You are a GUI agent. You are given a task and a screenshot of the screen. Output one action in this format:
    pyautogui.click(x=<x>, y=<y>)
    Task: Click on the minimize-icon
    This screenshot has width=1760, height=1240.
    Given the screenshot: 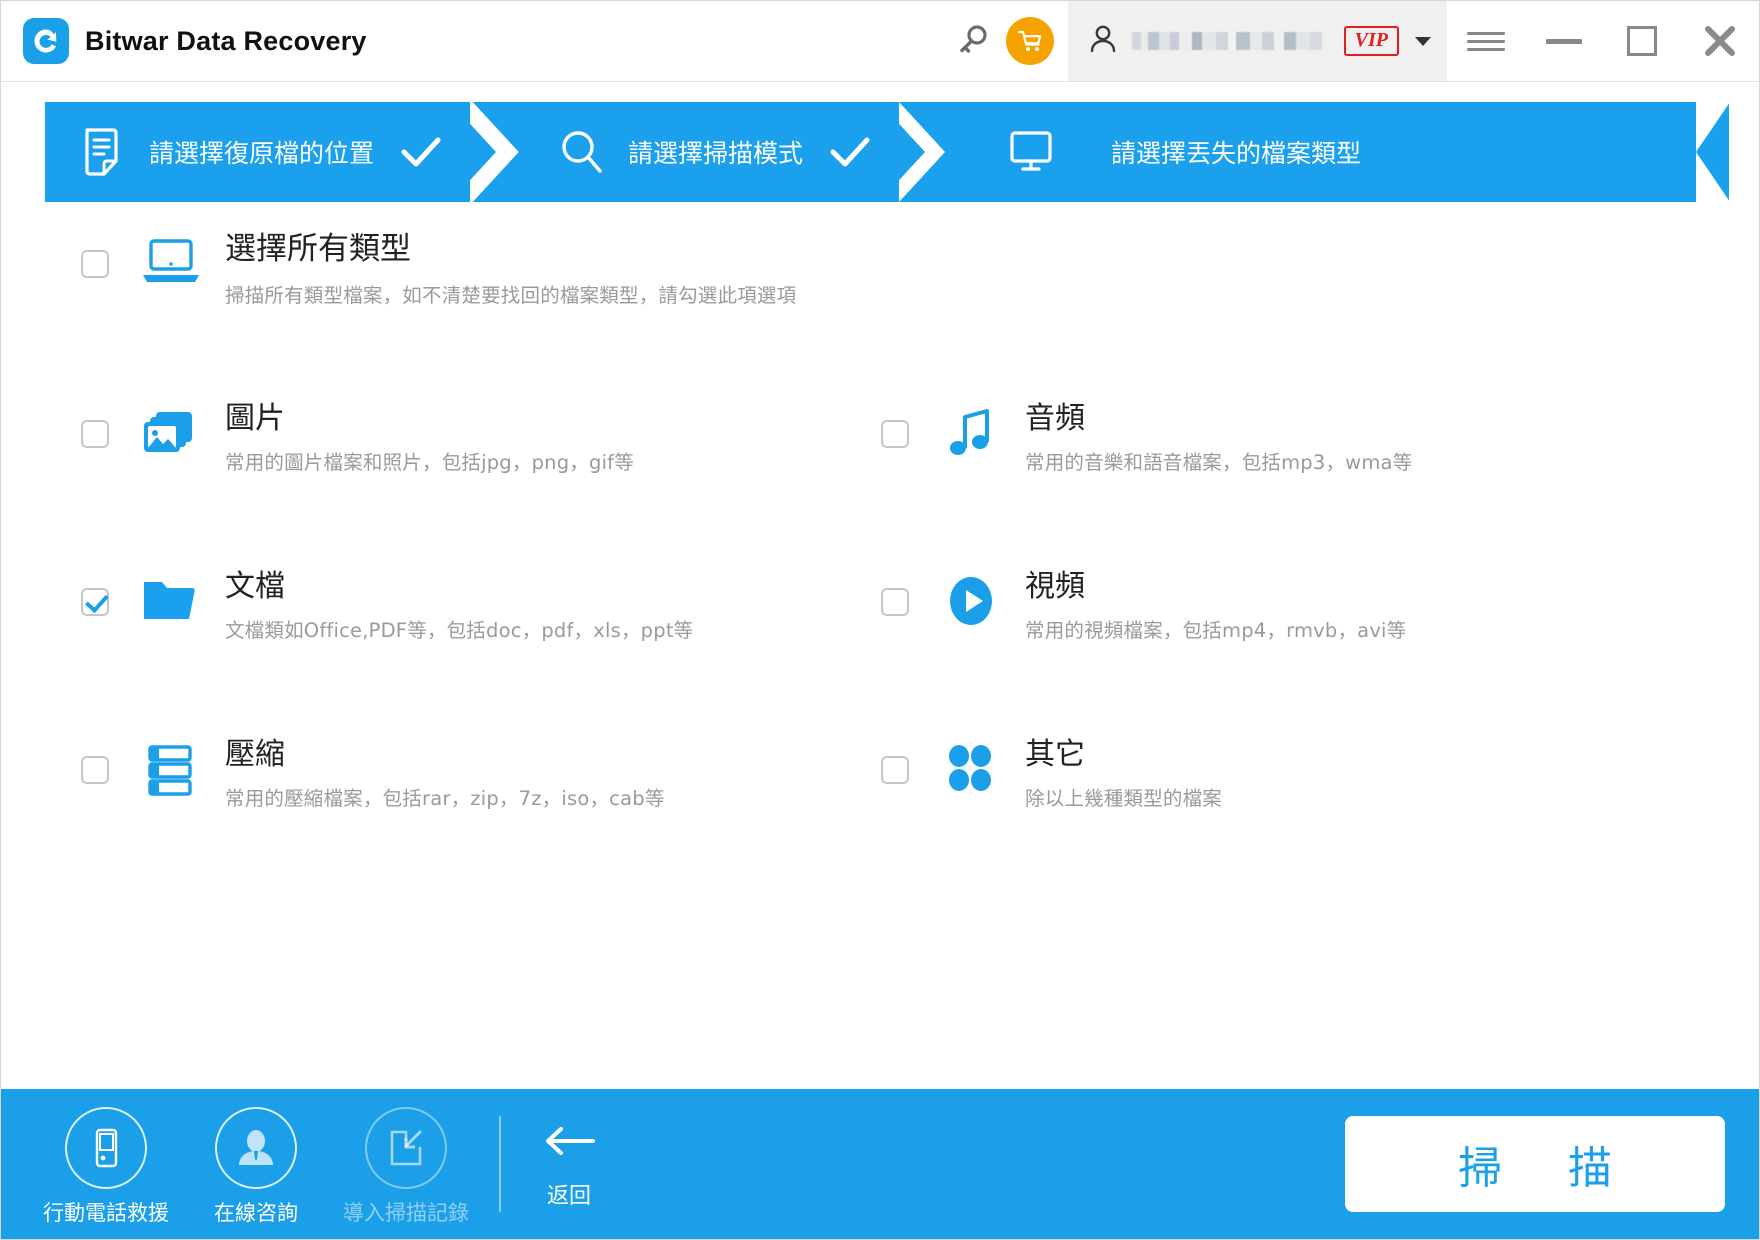 What is the action you would take?
    pyautogui.click(x=1564, y=41)
    